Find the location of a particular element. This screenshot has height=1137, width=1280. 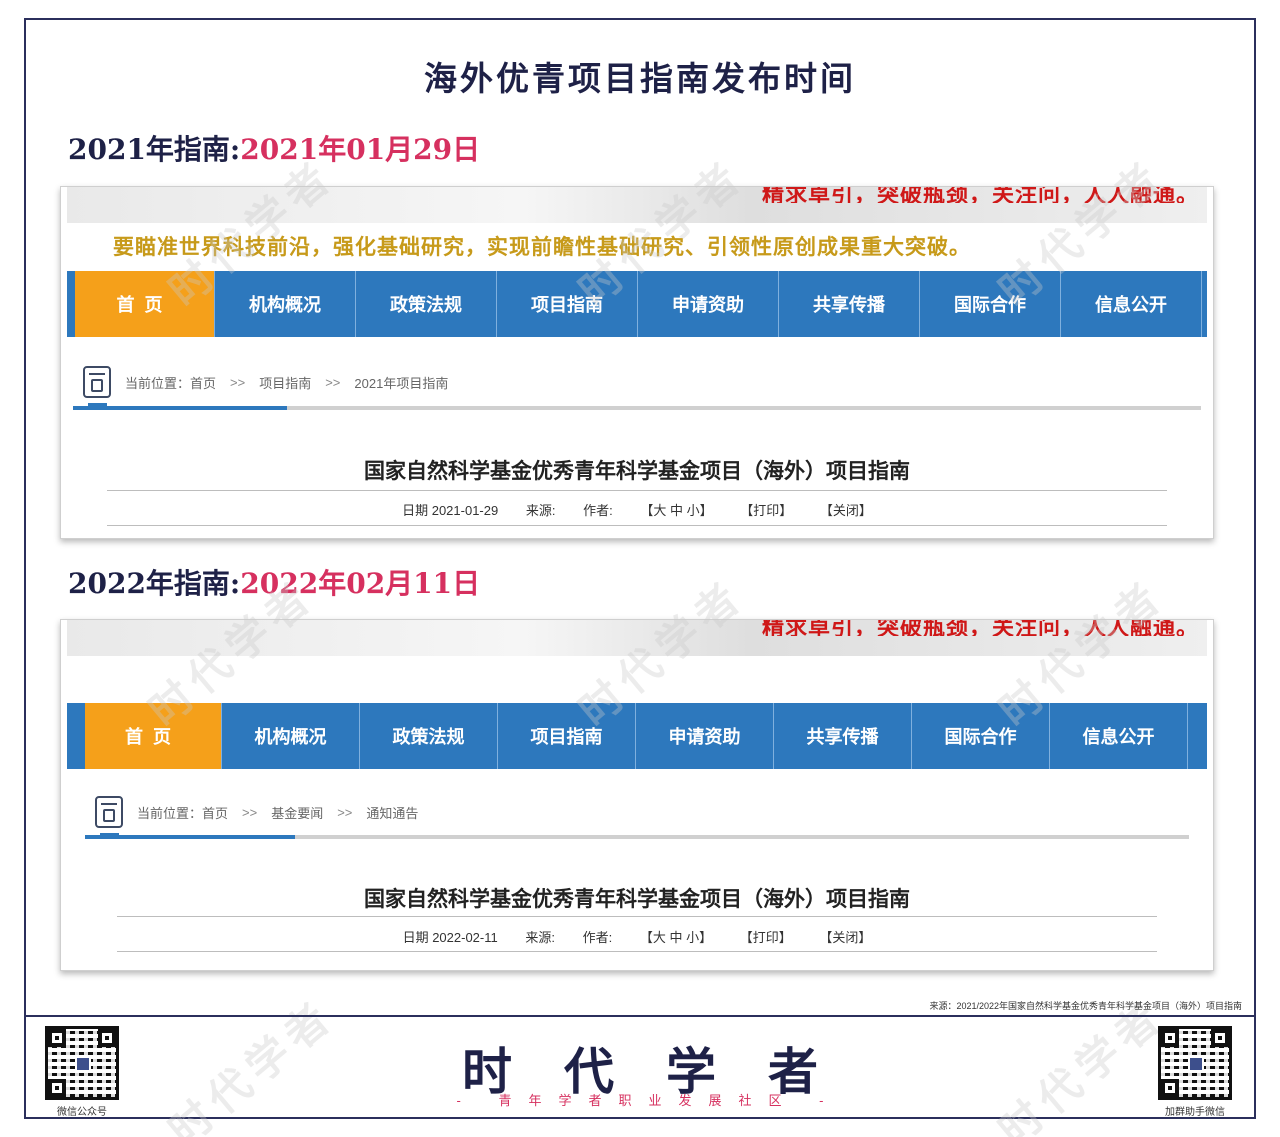

section-heading-2021: 2021年指南:2021年01月29日 is located at coordinates (274, 148).